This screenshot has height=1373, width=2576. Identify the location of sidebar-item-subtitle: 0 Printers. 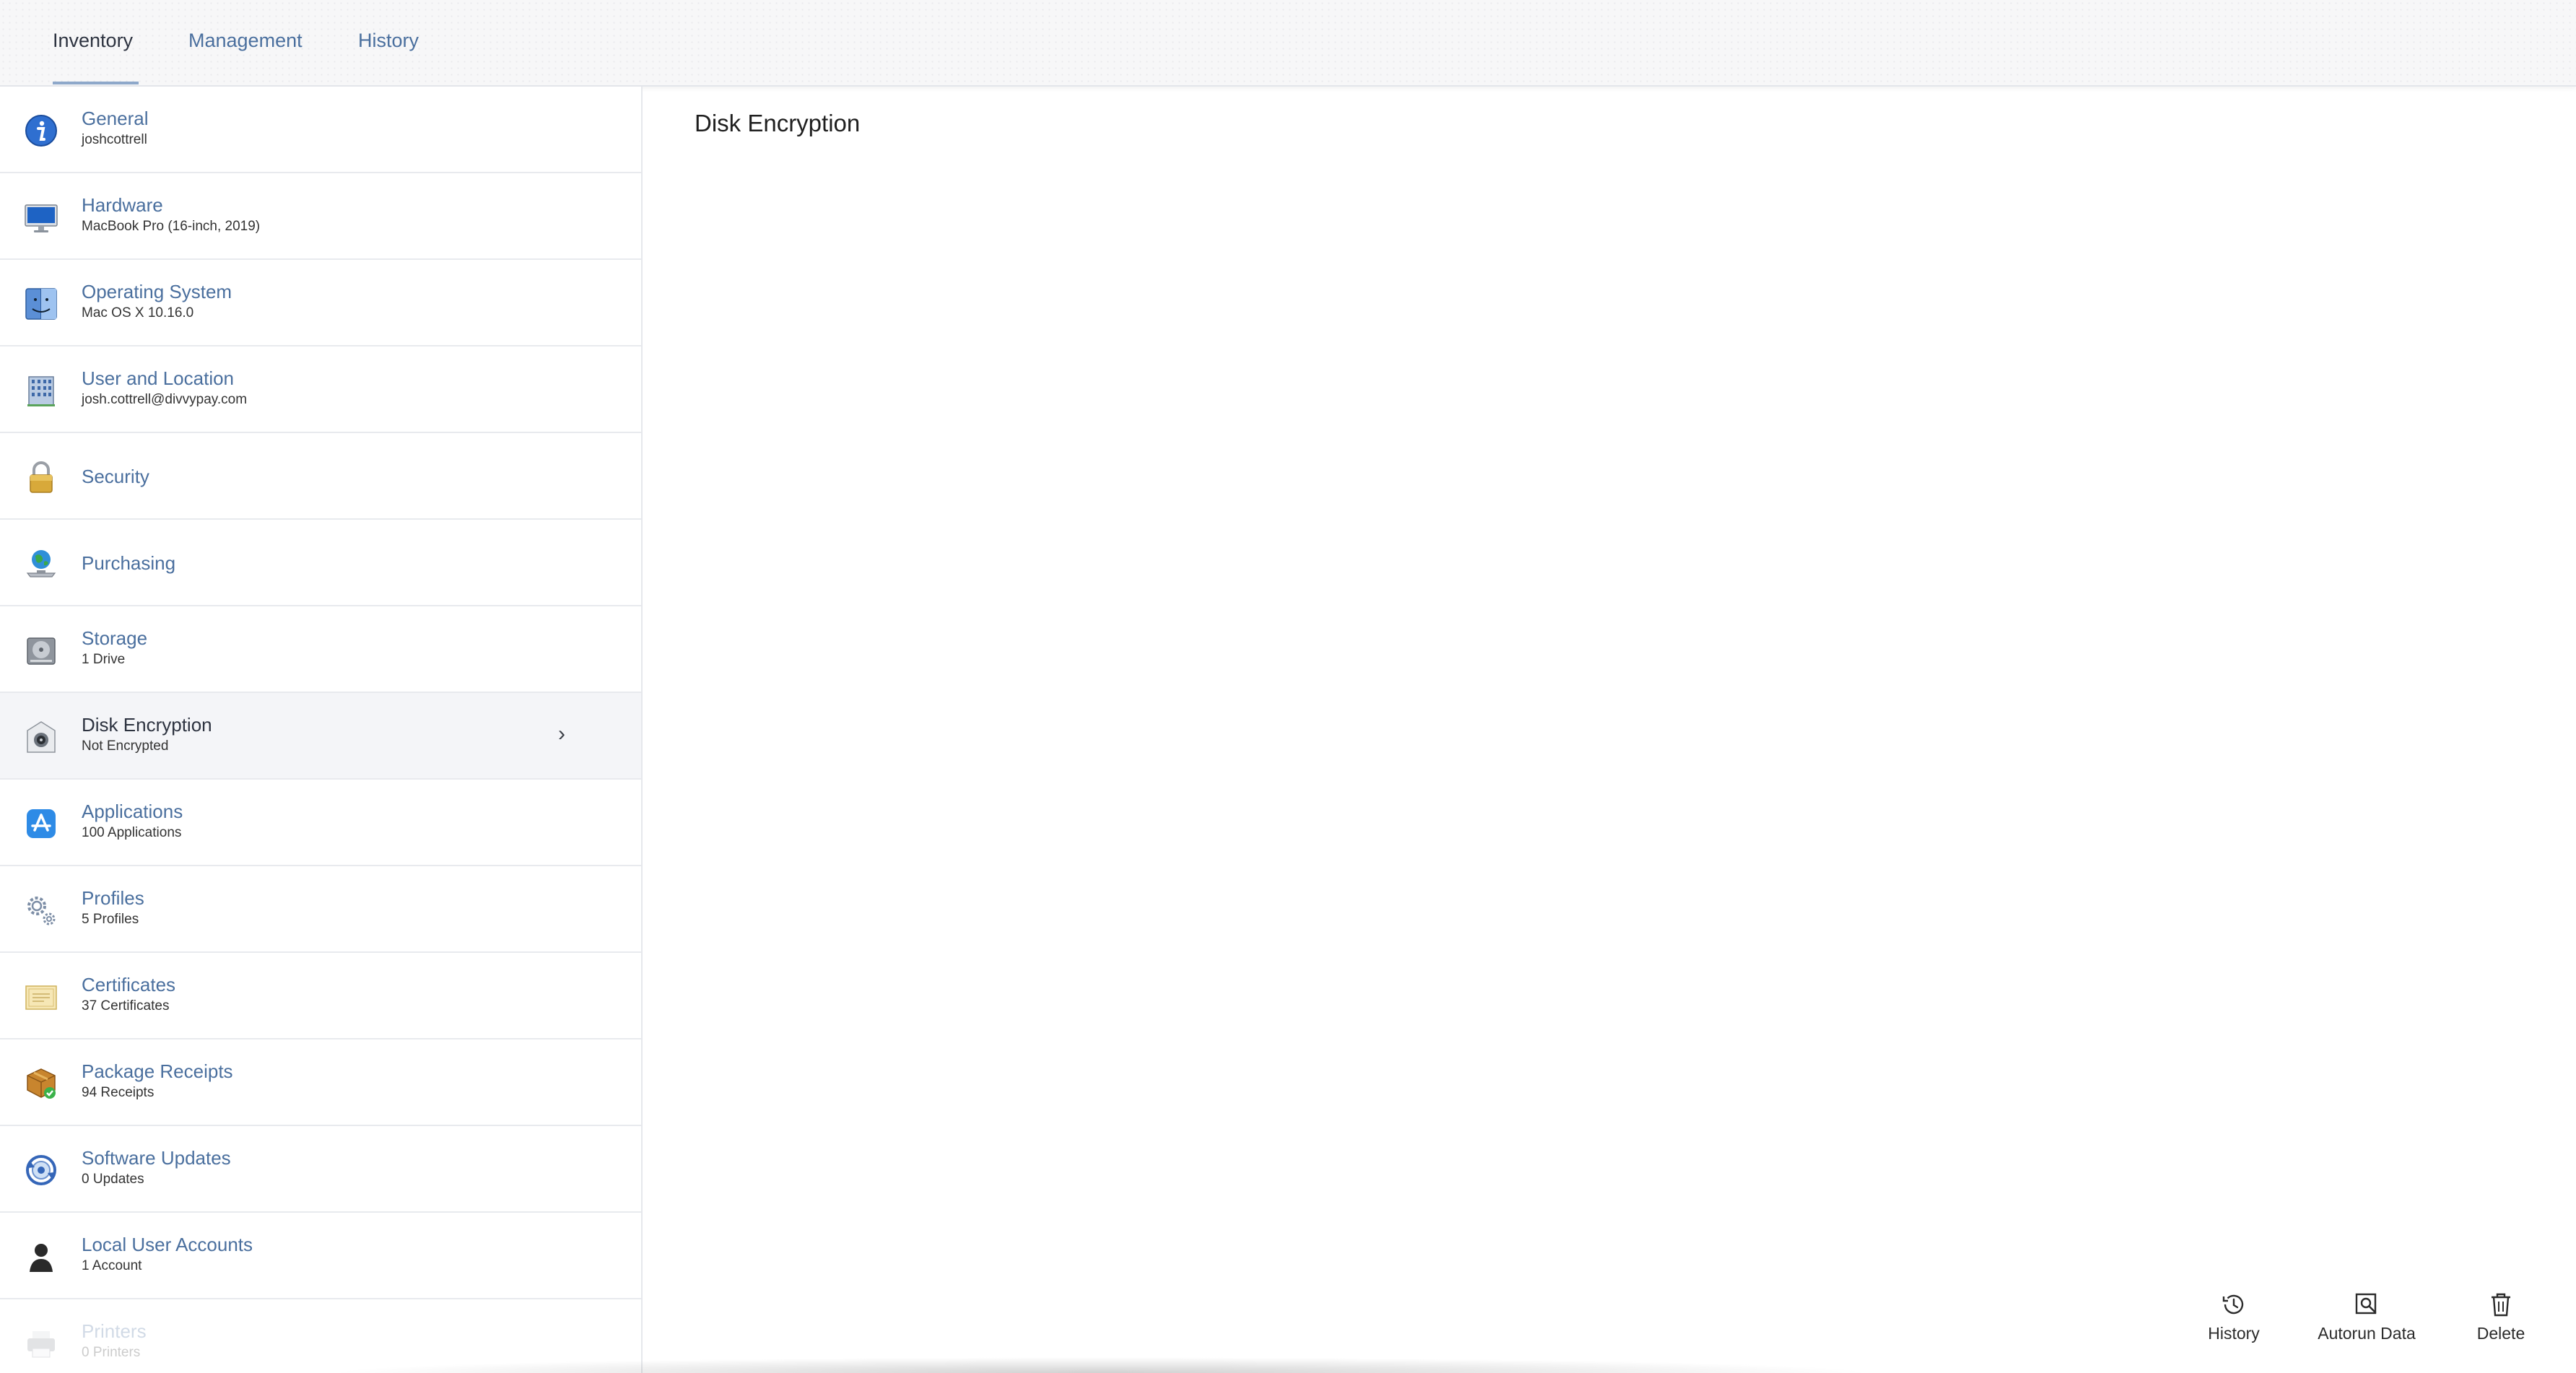
(111, 1352).